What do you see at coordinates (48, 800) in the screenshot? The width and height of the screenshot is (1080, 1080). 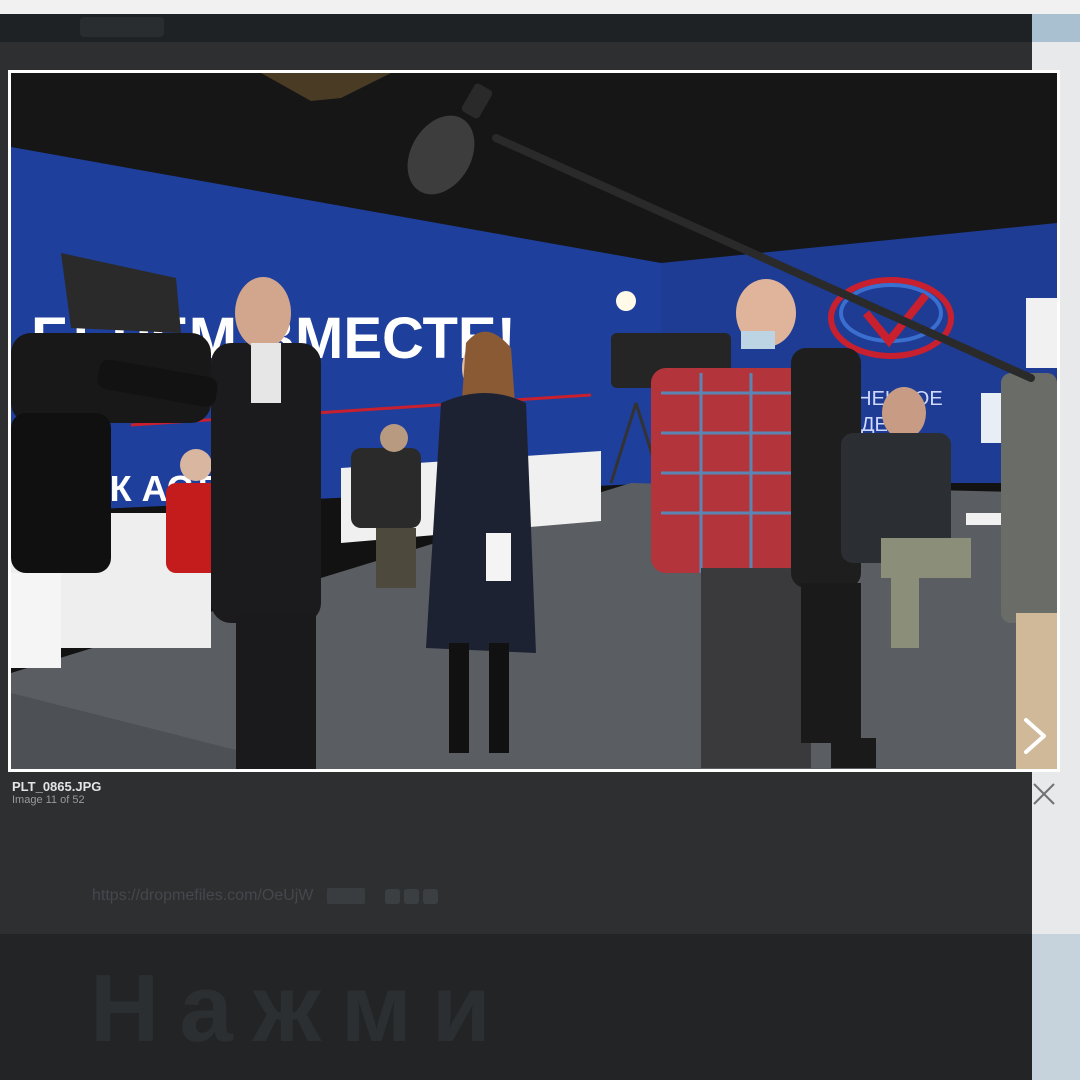 I see `image-counter: Image 11 of 52` at bounding box center [48, 800].